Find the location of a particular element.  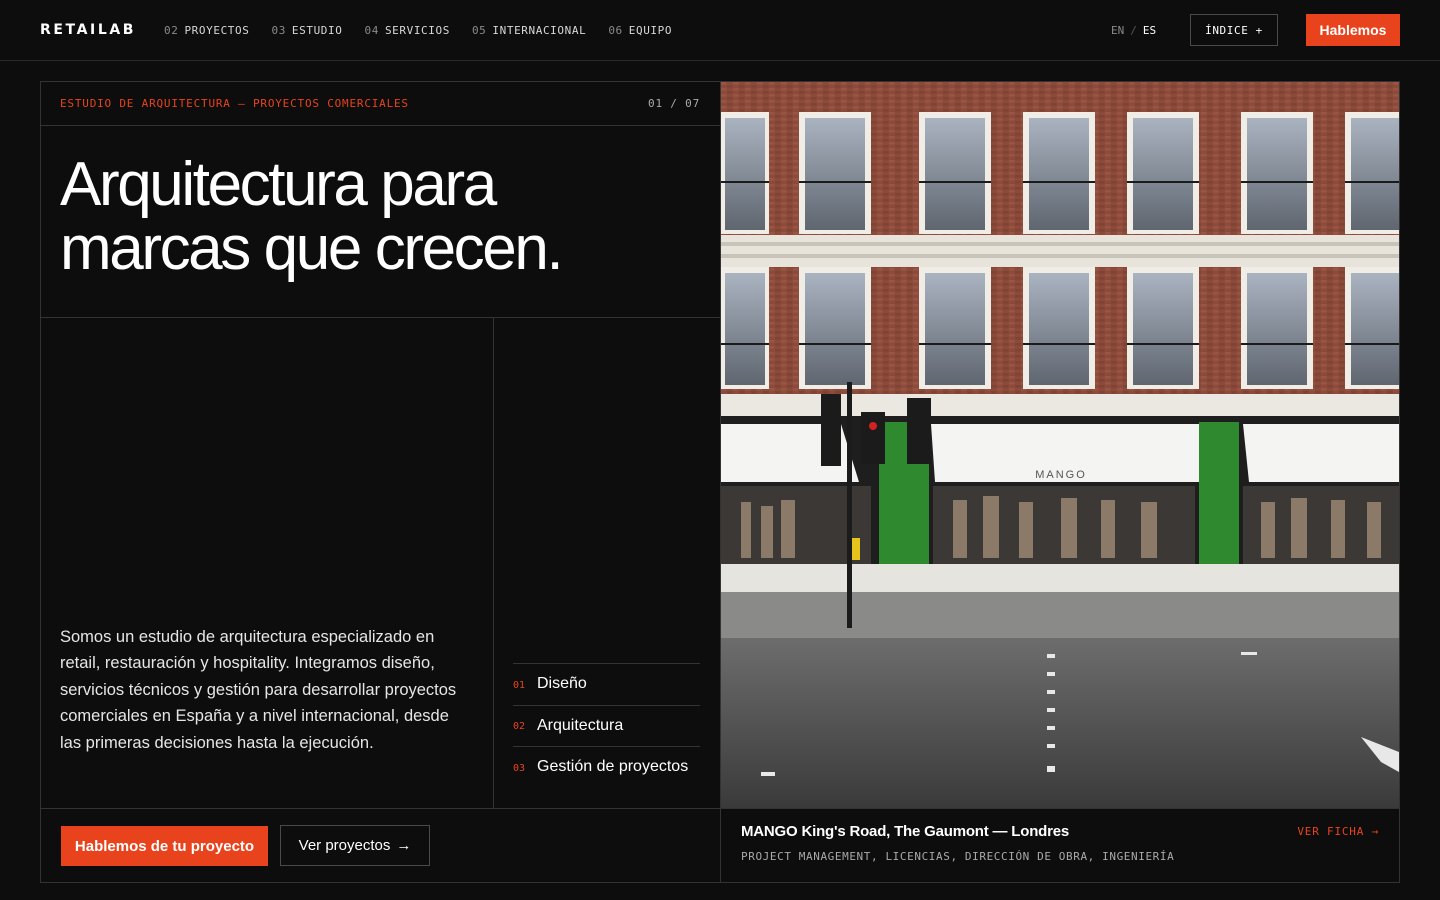

menu-item-proyectos: 02 PROYECTOS is located at coordinates (206, 30).